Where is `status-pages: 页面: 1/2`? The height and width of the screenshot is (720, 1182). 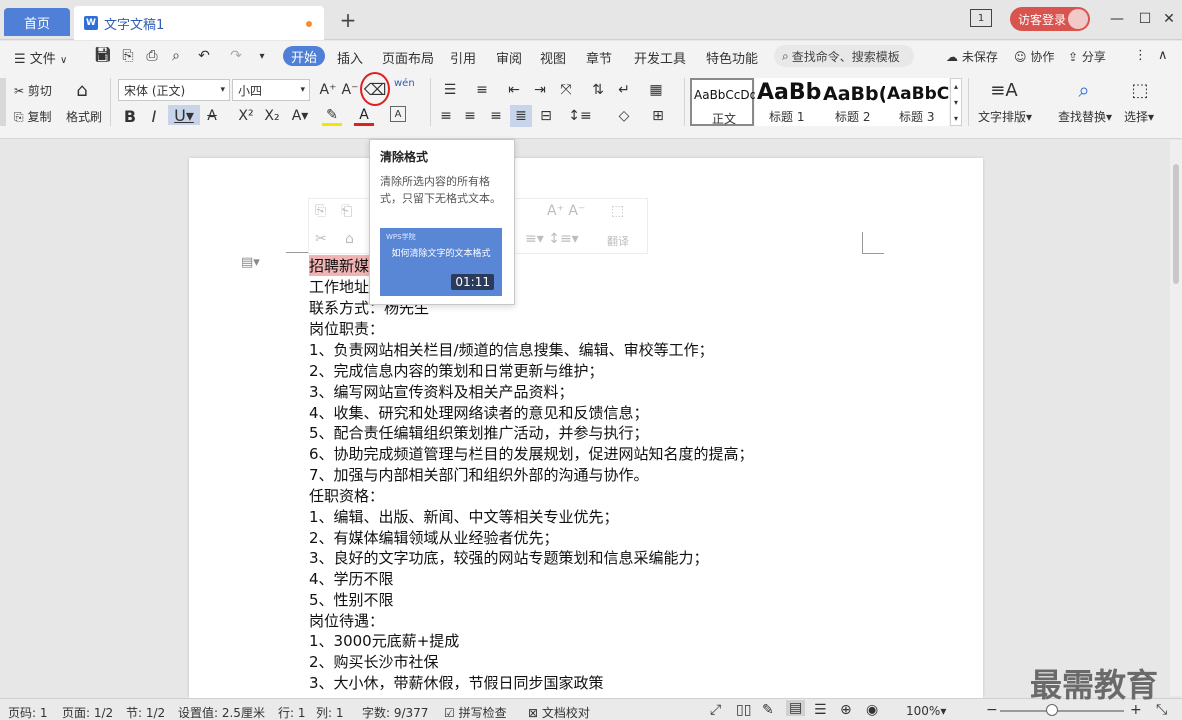
status-pages: 页面: 1/2 is located at coordinates (87, 712).